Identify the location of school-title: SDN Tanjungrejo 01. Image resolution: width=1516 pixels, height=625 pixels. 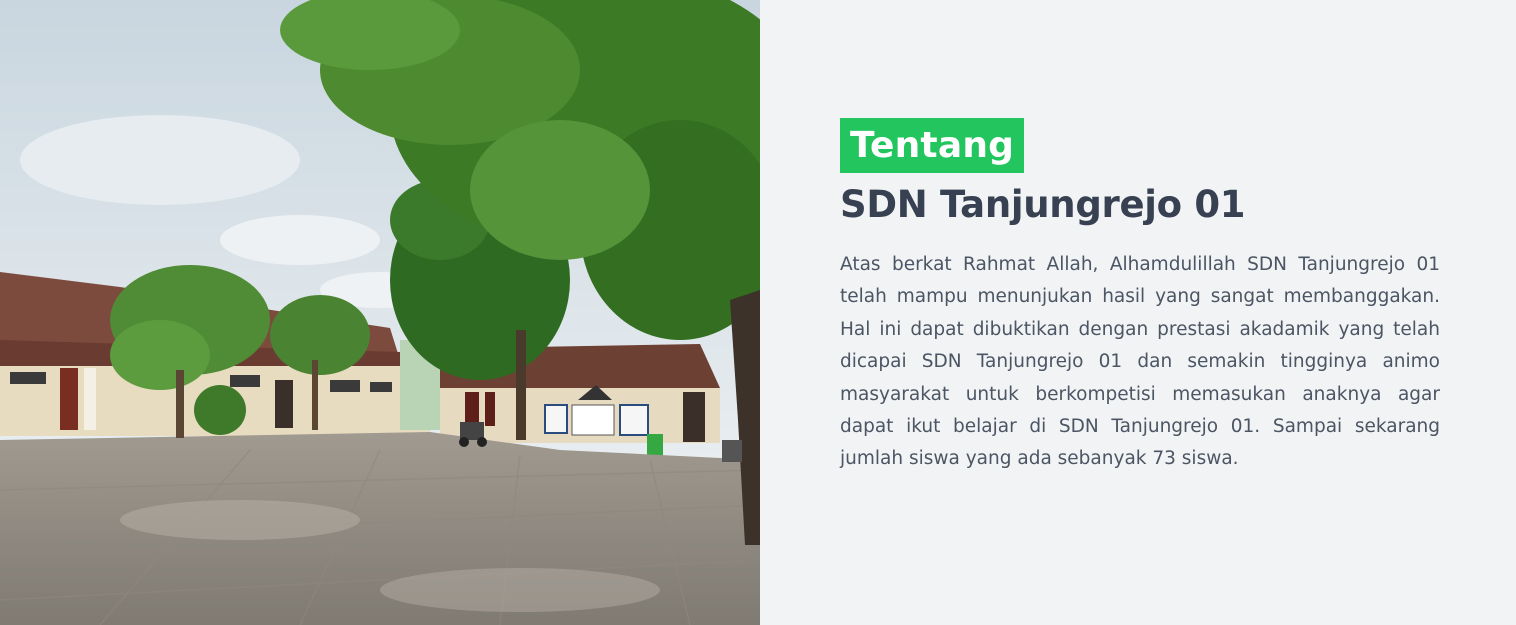
(1043, 204).